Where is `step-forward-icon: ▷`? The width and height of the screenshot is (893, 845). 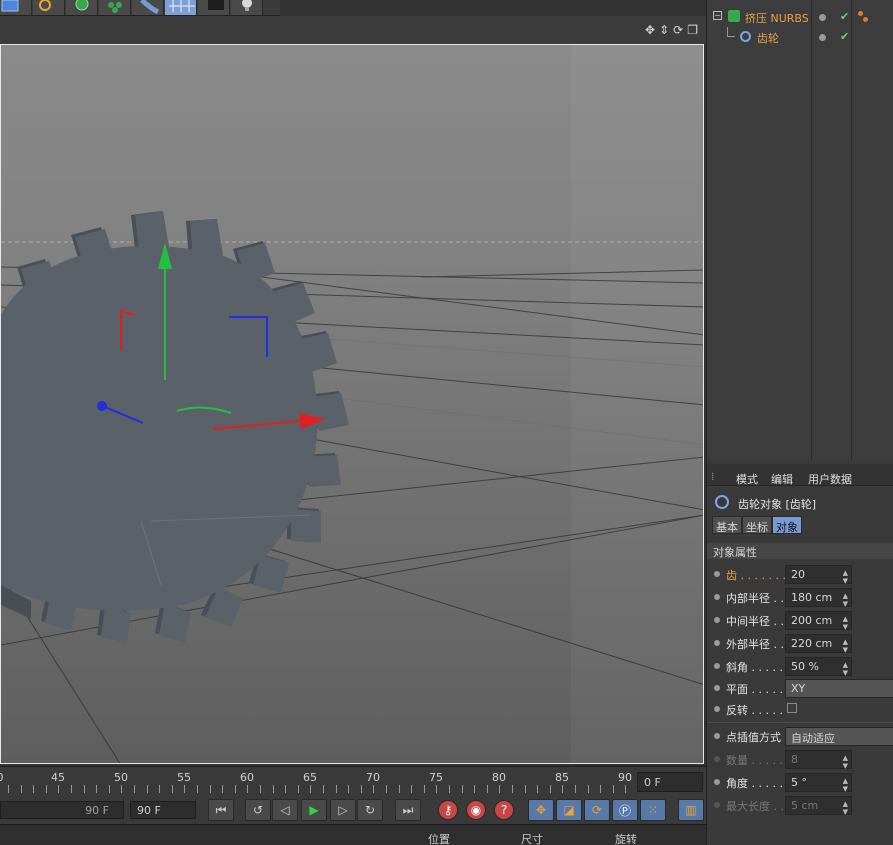
step-forward-icon: ▷ is located at coordinates (343, 810).